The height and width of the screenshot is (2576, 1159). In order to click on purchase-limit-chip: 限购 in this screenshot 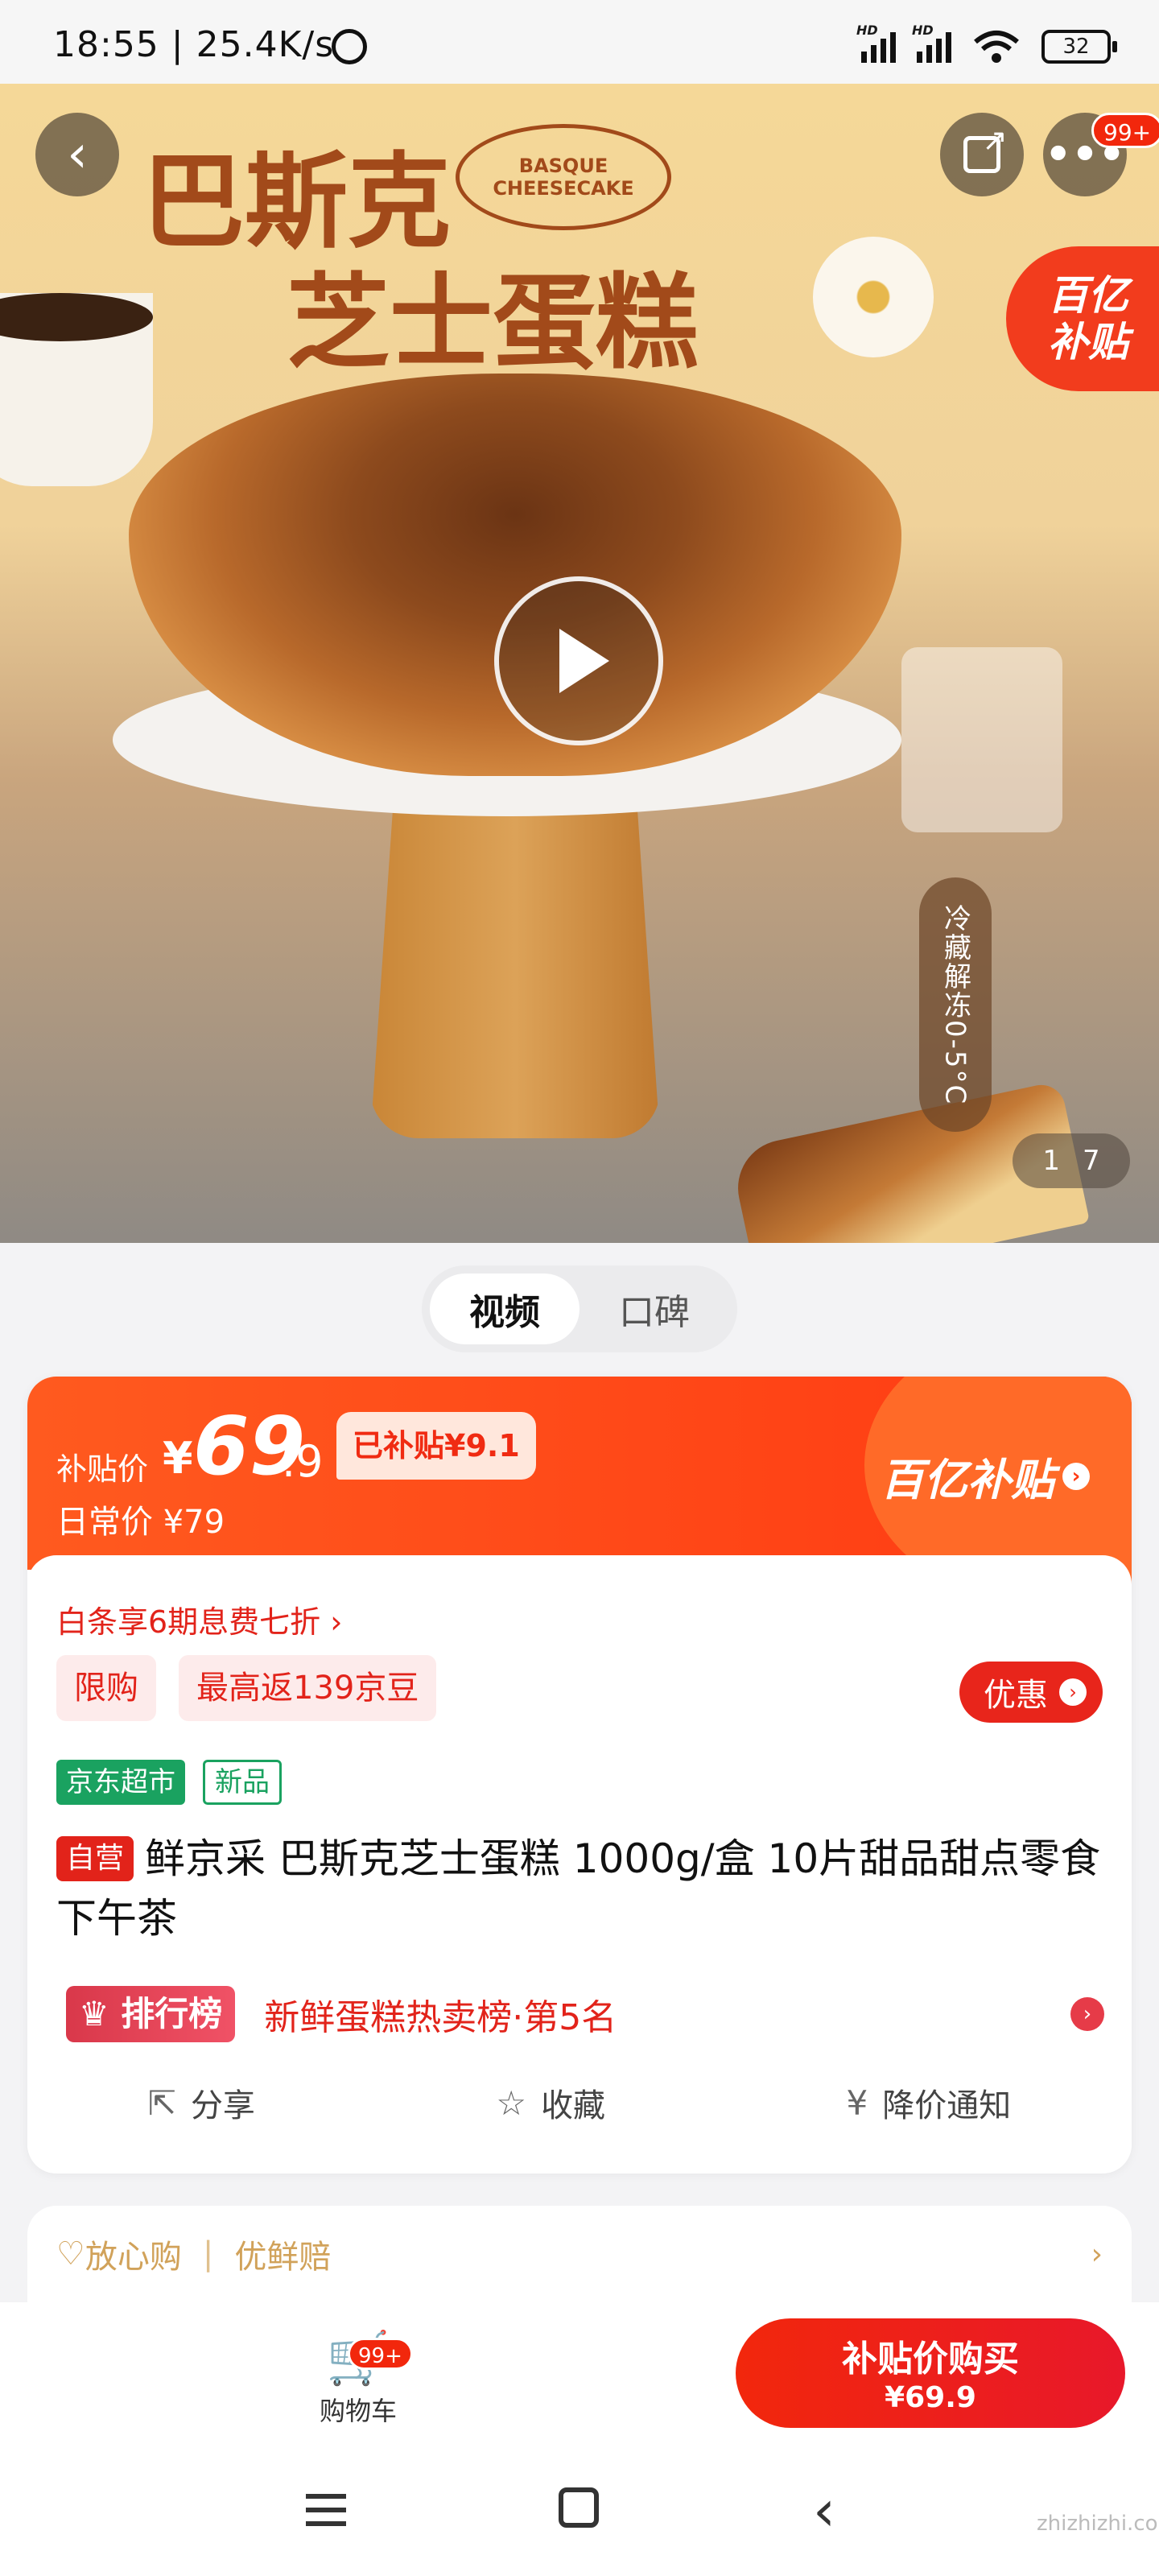, I will do `click(106, 1688)`.